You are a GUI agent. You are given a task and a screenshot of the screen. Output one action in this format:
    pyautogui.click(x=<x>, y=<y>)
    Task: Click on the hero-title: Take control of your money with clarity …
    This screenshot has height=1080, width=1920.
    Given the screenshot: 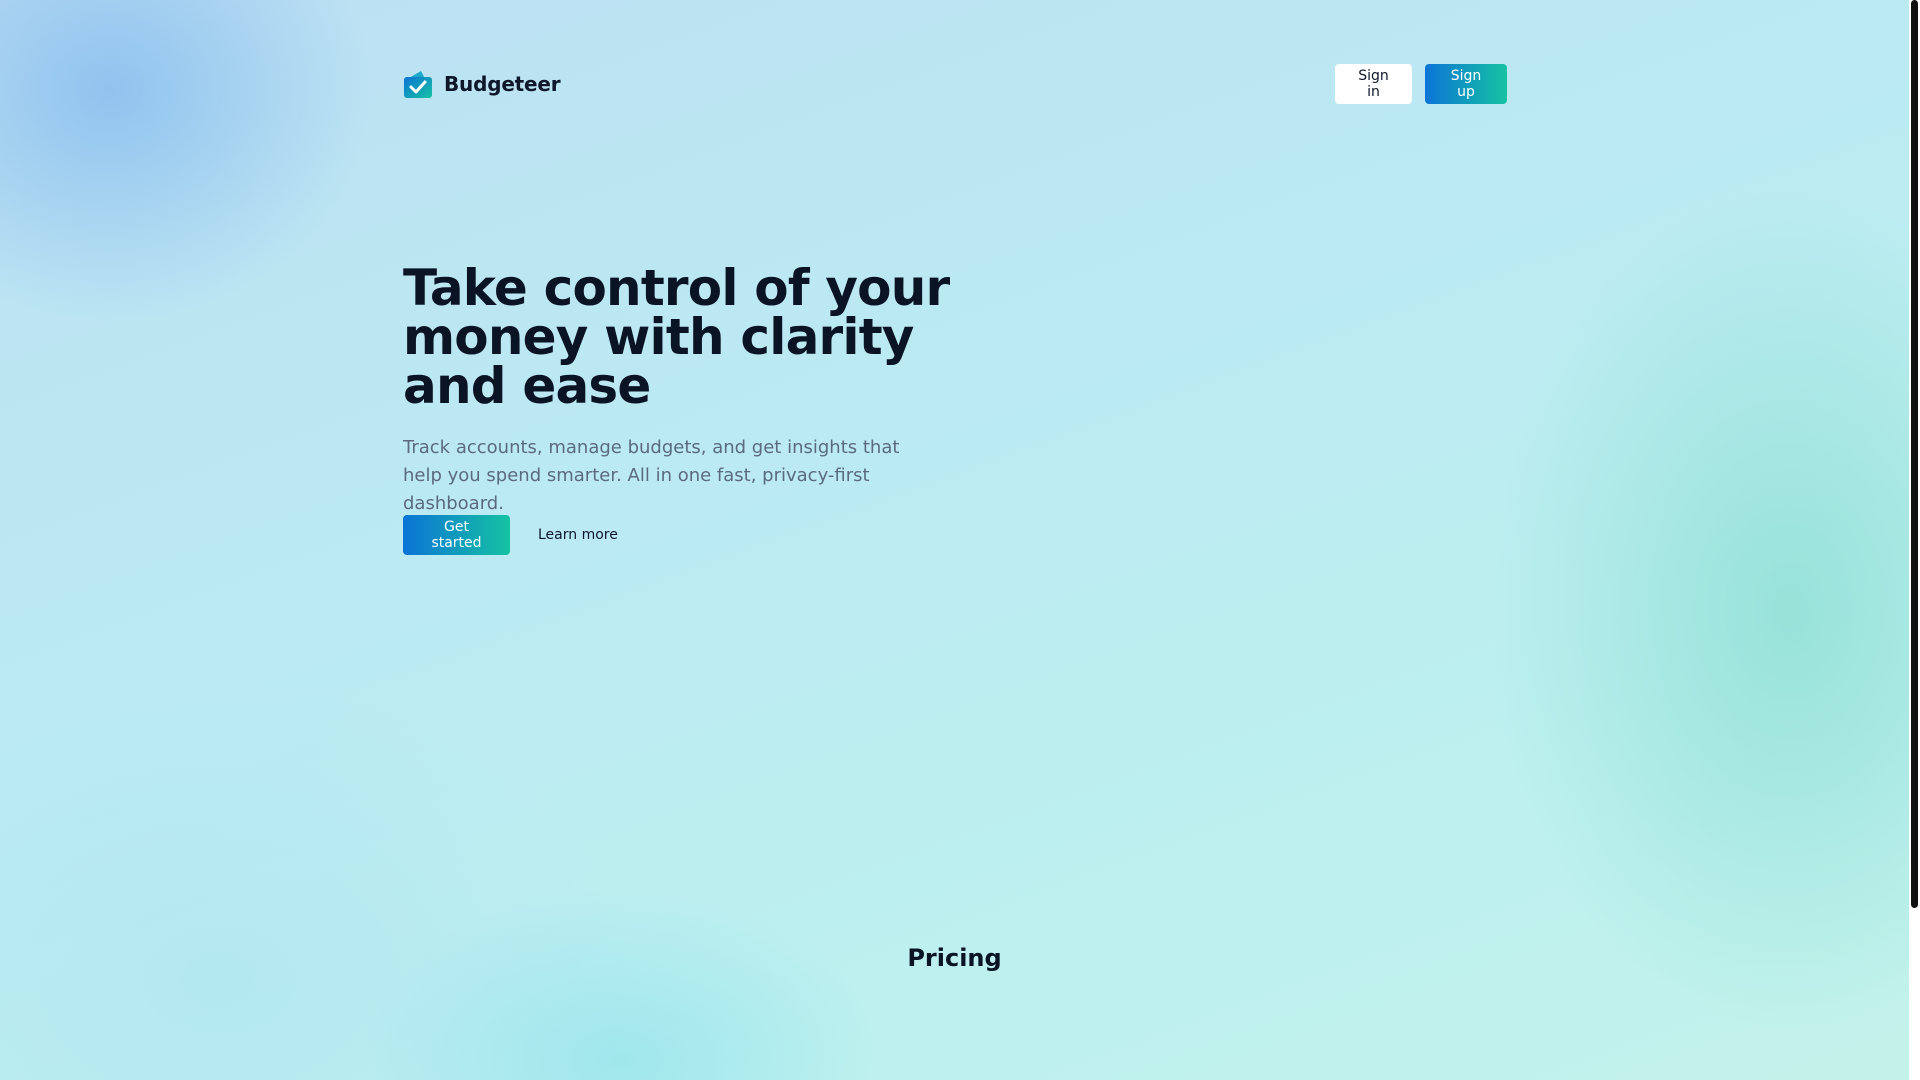 What is the action you would take?
    pyautogui.click(x=676, y=337)
    